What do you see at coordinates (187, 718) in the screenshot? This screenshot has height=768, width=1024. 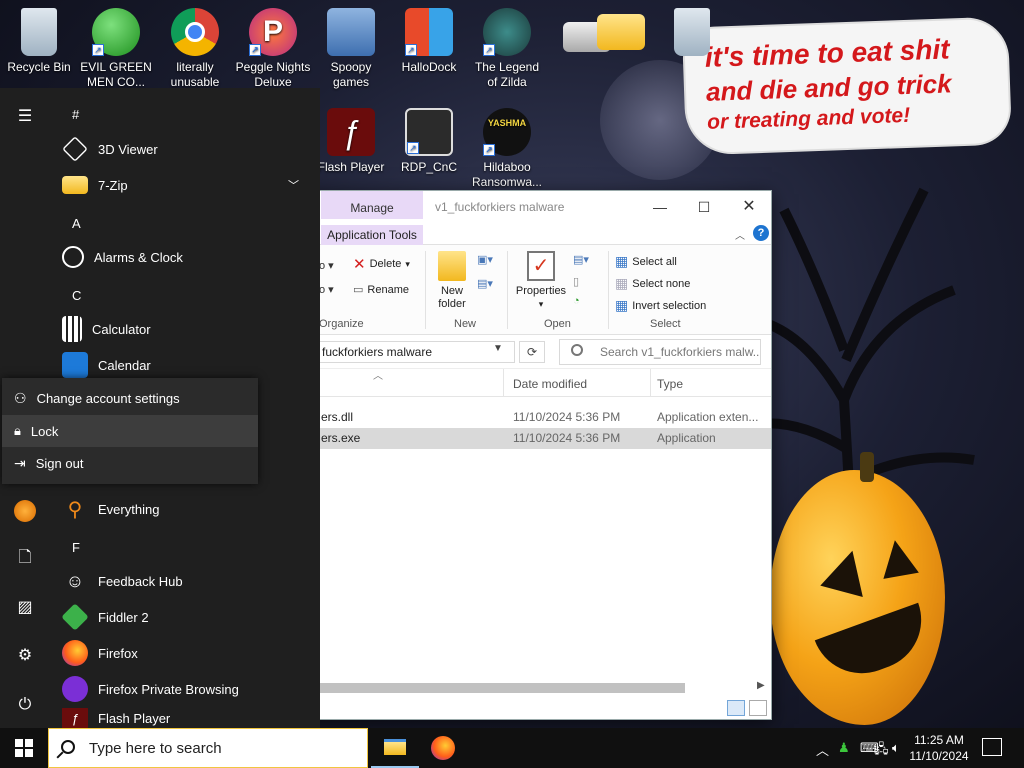 I see `app-item-flash-player: ƒ Flash Player` at bounding box center [187, 718].